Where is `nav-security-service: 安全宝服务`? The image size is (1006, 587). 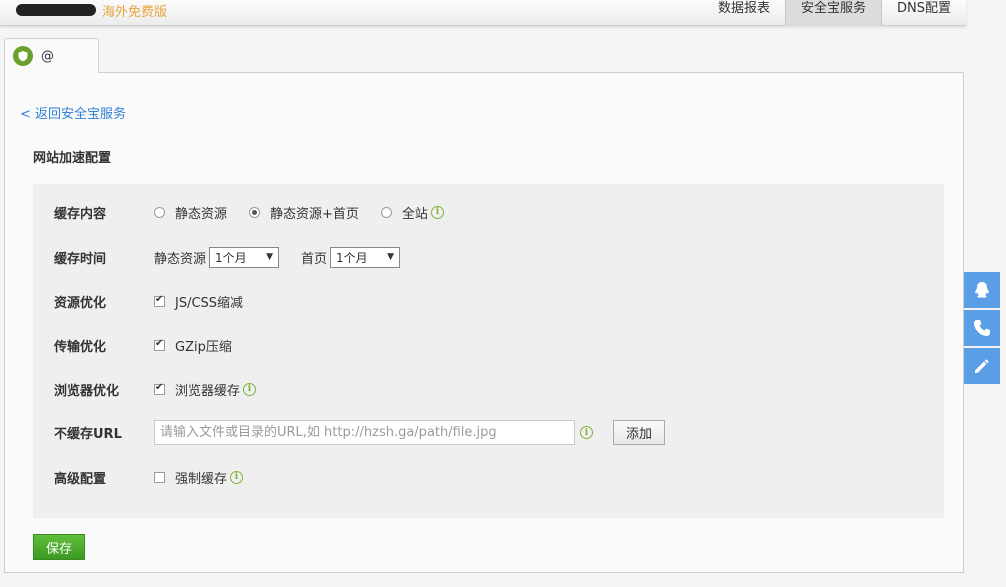
nav-security-service: 安全宝服务 is located at coordinates (833, 13).